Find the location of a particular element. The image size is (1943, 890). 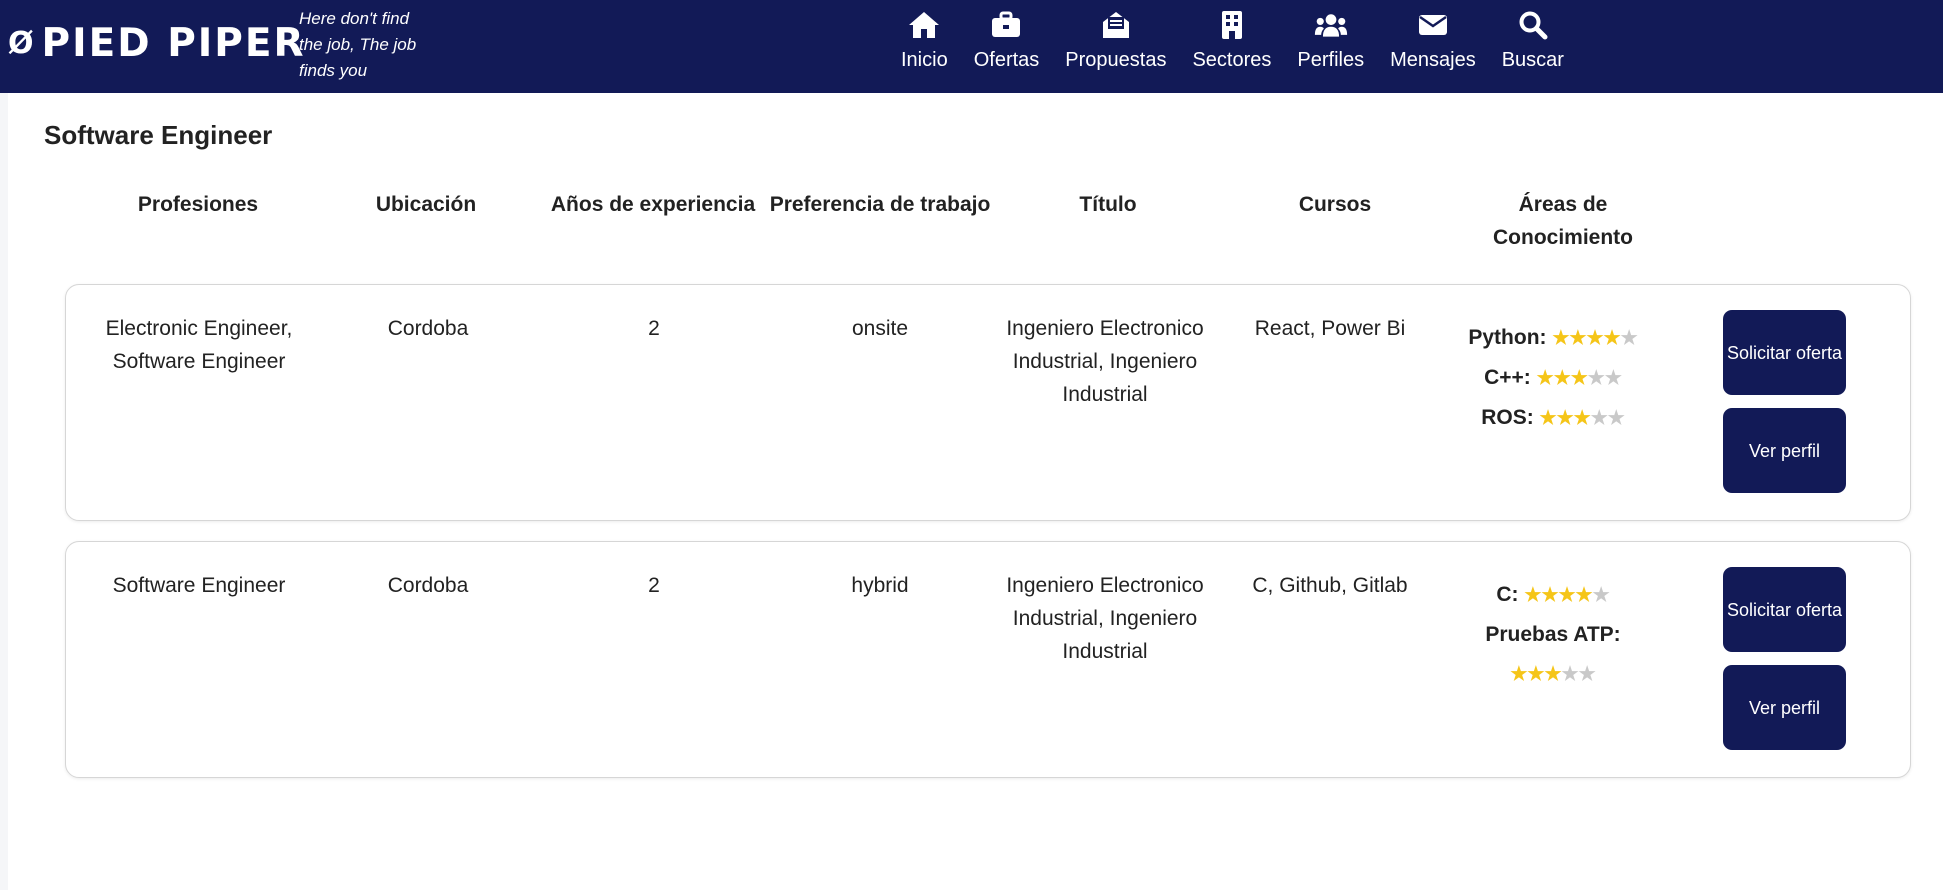

brand-logo: Ø PIED PIPER is located at coordinates (157, 44).